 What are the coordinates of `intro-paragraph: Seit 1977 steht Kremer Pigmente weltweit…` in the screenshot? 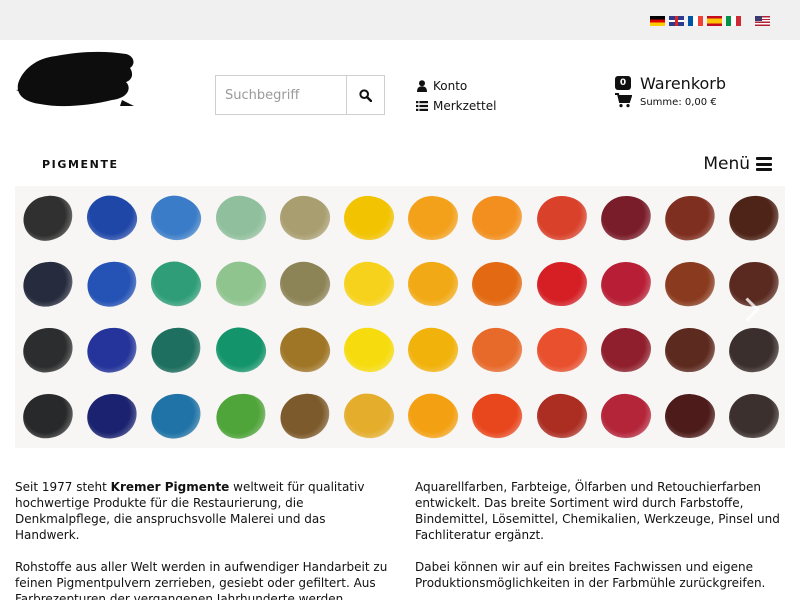 It's located at (202, 511).